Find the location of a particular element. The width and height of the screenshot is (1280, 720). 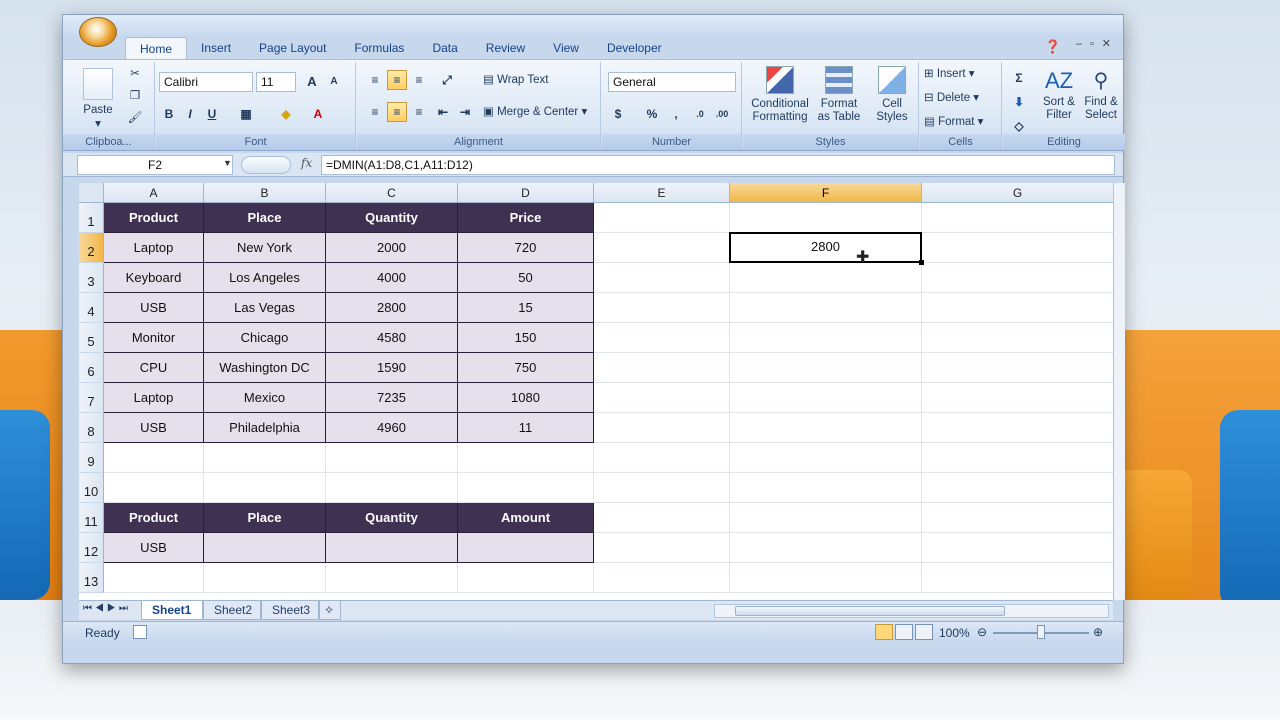

row-header-6: 6 is located at coordinates (91, 368).